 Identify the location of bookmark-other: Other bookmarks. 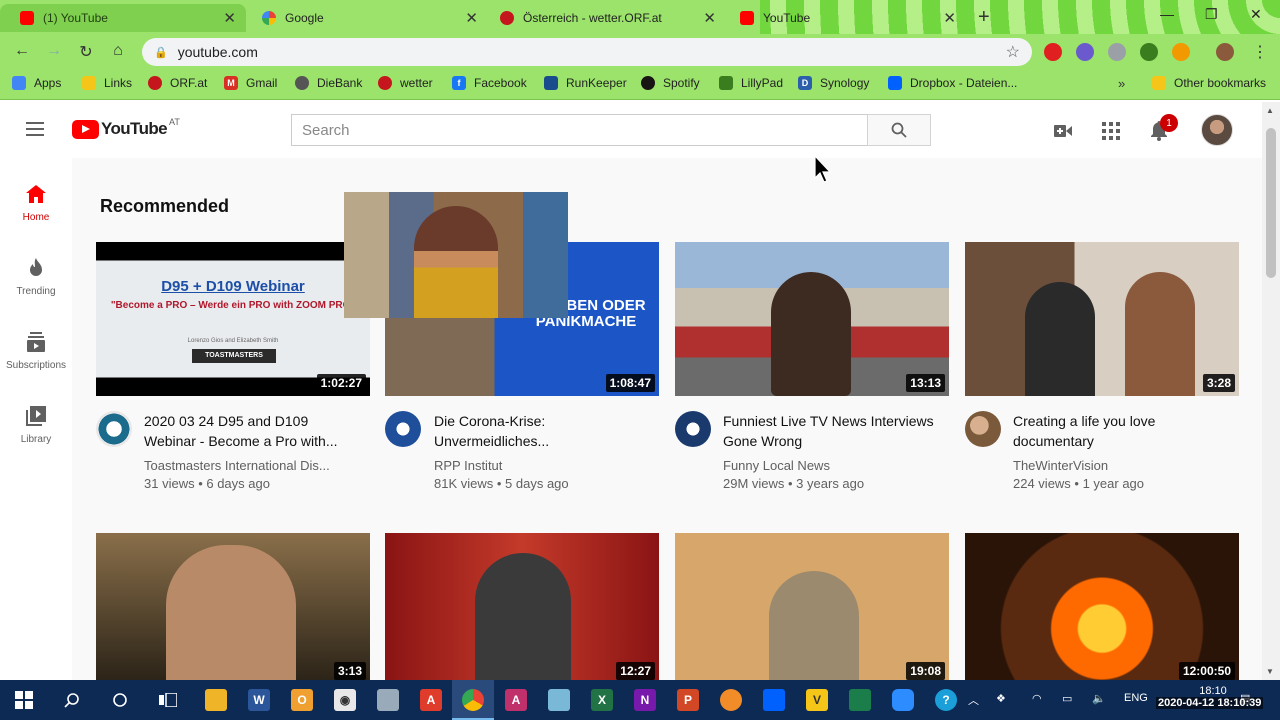
(1209, 83).